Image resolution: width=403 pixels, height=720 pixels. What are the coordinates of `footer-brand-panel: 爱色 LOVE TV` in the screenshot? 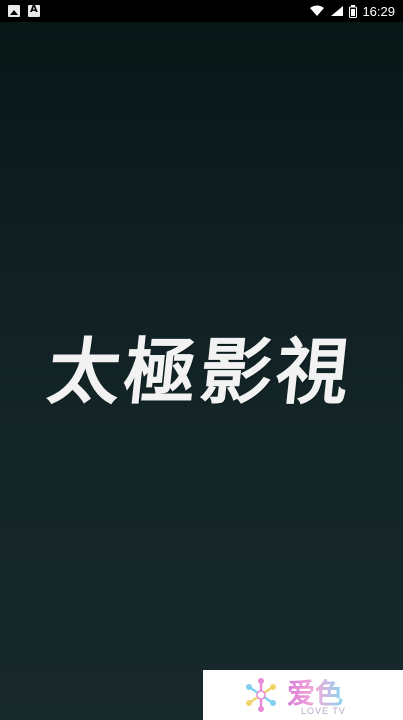 It's located at (303, 695).